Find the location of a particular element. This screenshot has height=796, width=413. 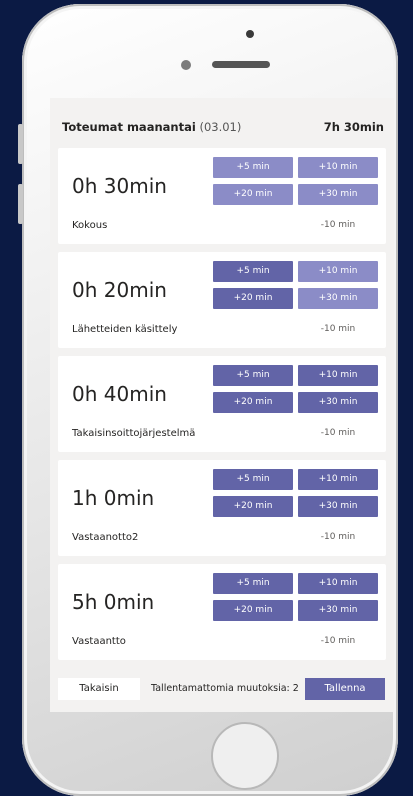

entry-duration: 5h 0min is located at coordinates (113, 602).